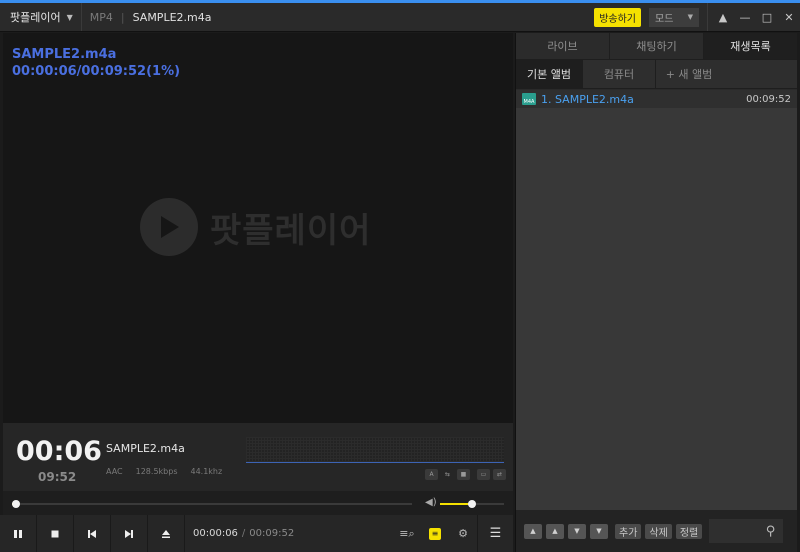  Describe the element at coordinates (549, 74) in the screenshot. I see `subtab-default-album: 기본 앨범` at that location.